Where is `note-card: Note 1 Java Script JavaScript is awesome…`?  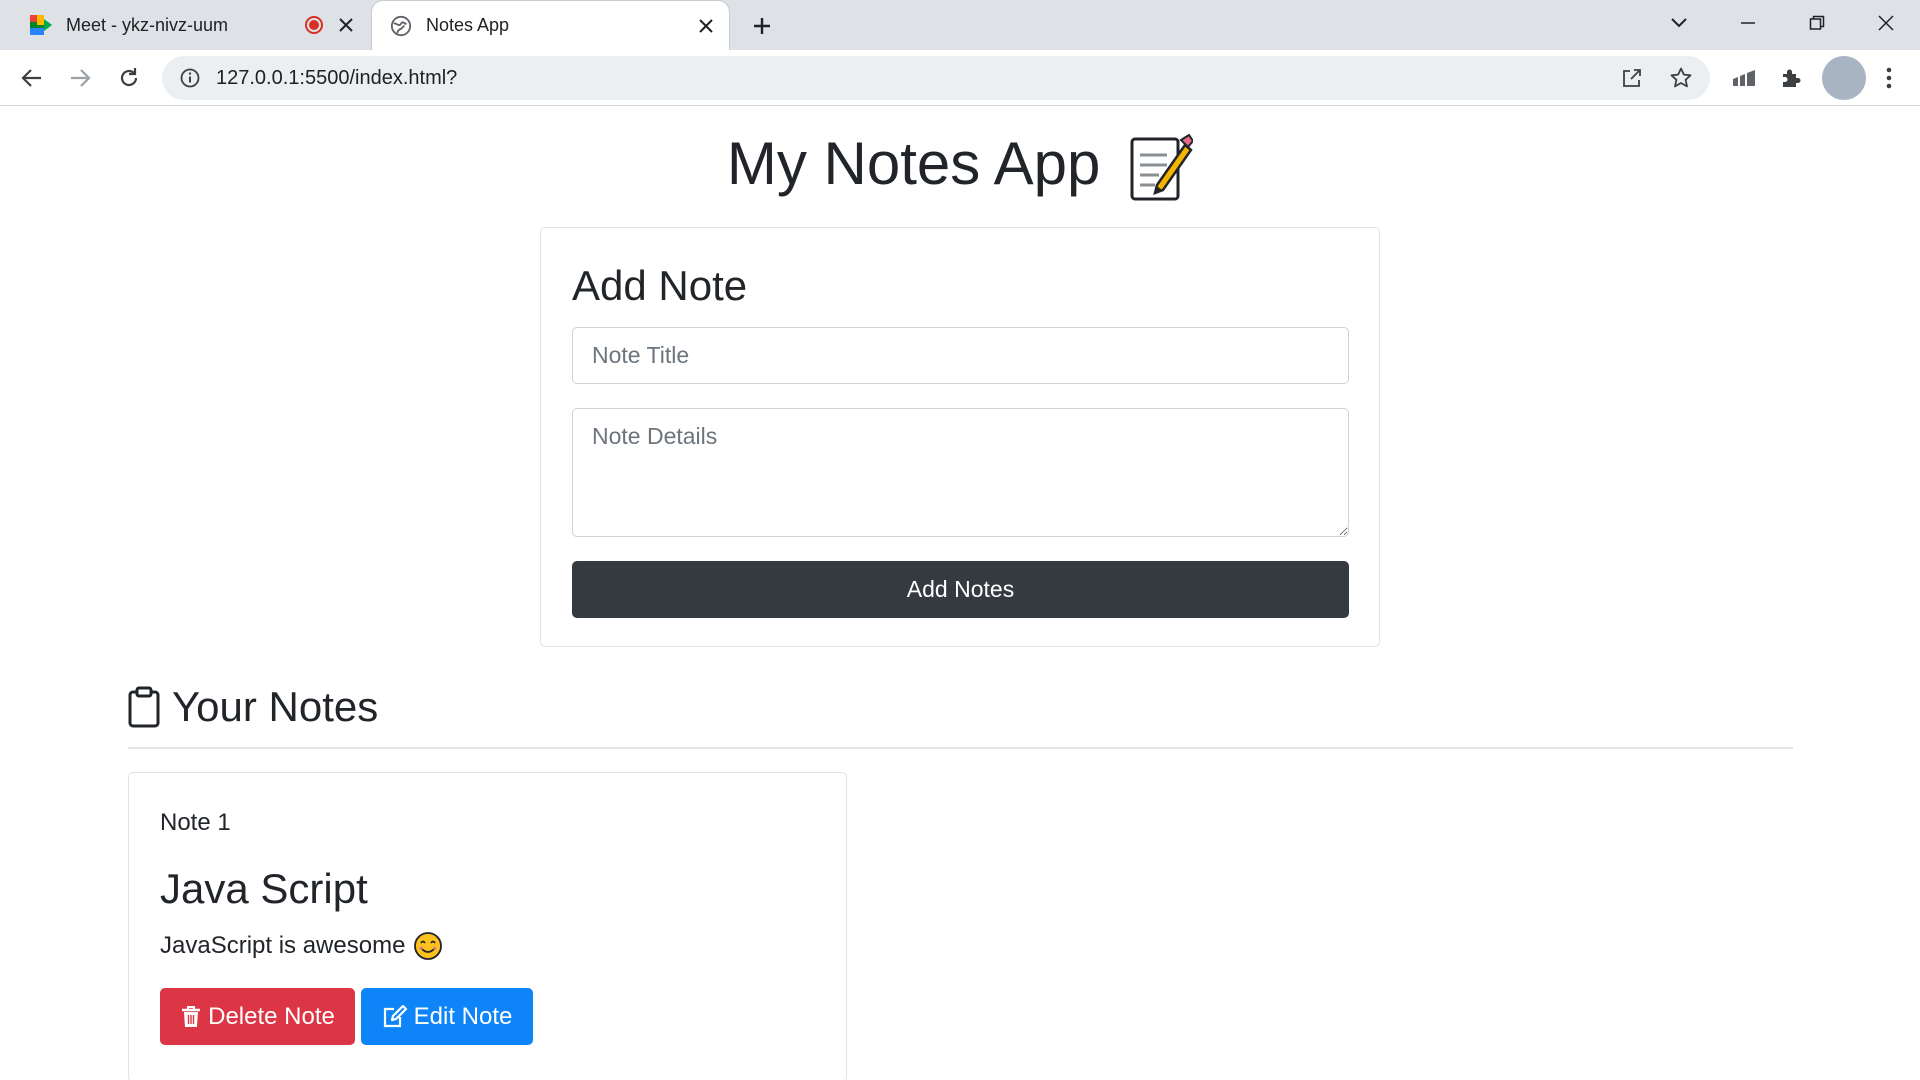
note-card: Note 1 Java Script JavaScript is awesome… is located at coordinates (487, 926).